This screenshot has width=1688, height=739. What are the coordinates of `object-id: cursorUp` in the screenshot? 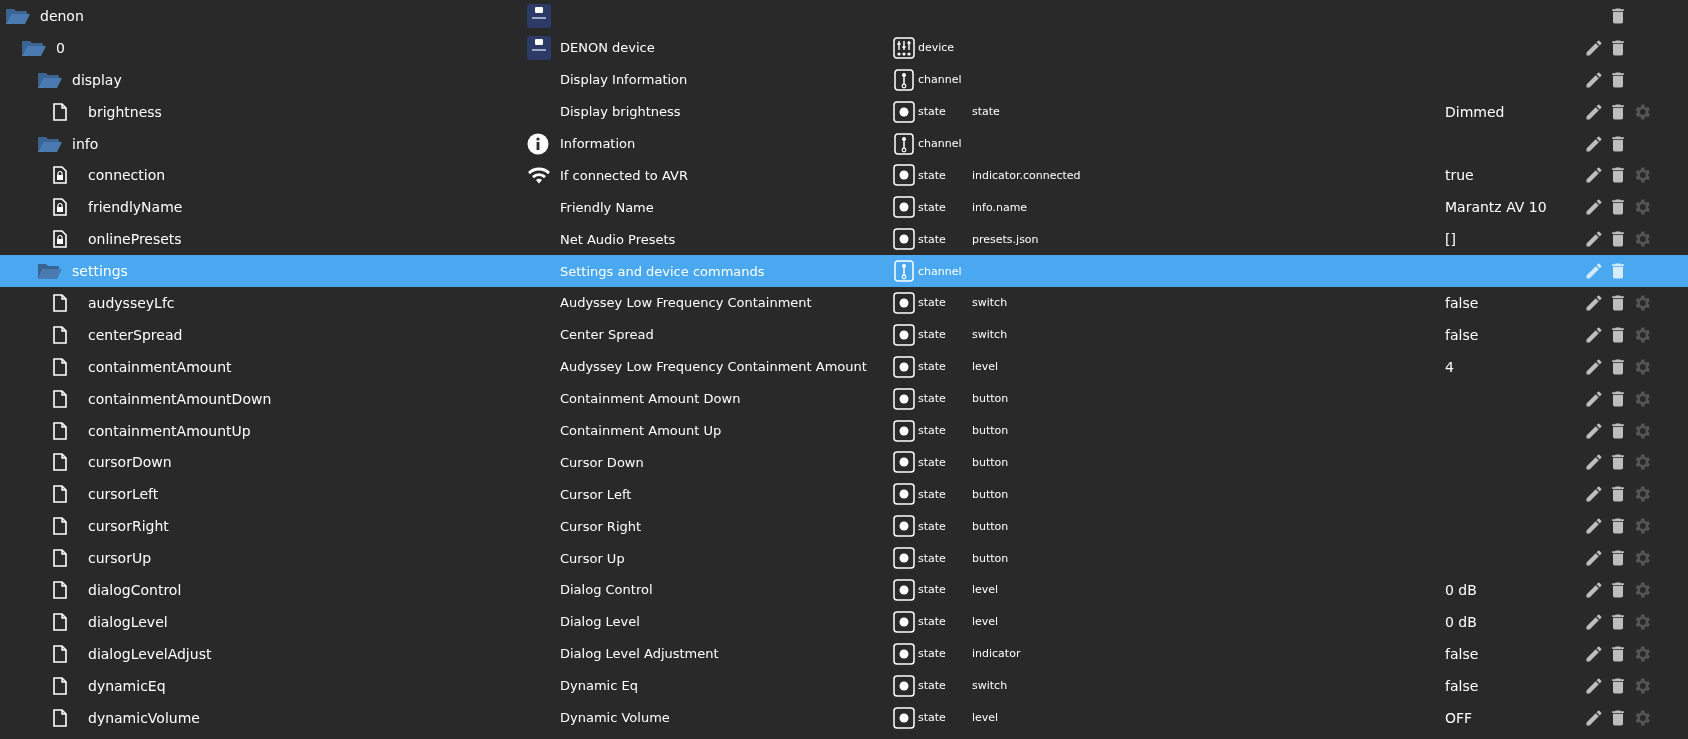 It's located at (120, 558).